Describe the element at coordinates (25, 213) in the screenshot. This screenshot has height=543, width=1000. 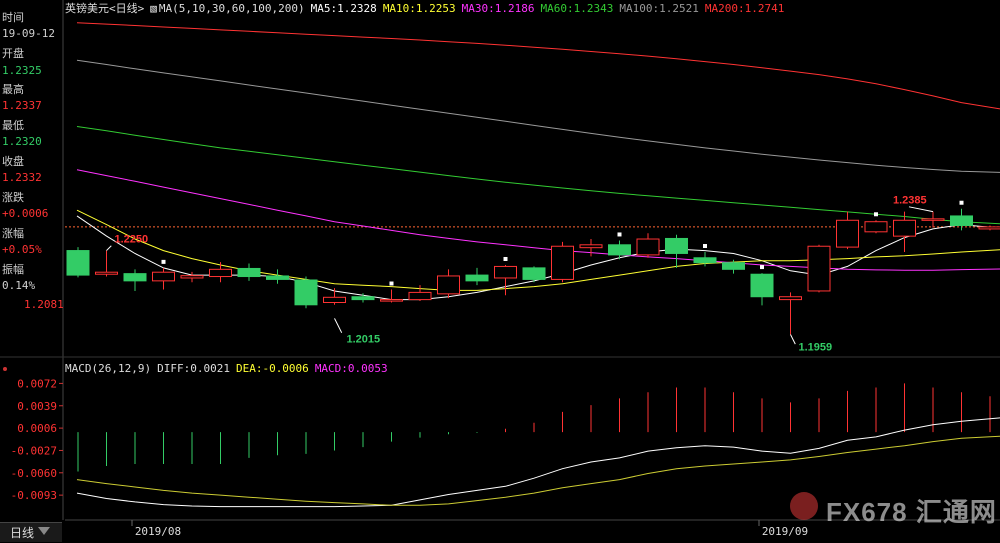
I see `change-value: +0.0006` at that location.